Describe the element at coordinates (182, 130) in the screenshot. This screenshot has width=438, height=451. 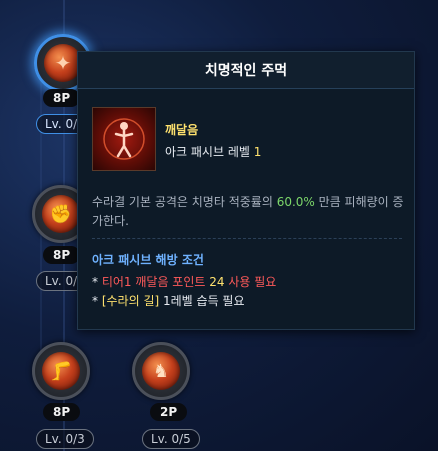
I see `skill-name: 깨달음` at that location.